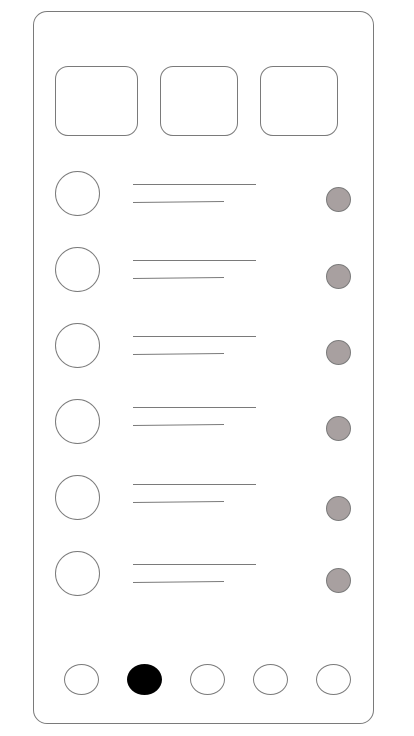 This screenshot has height=736, width=414. I want to click on nav-item-2-active, so click(144, 679).